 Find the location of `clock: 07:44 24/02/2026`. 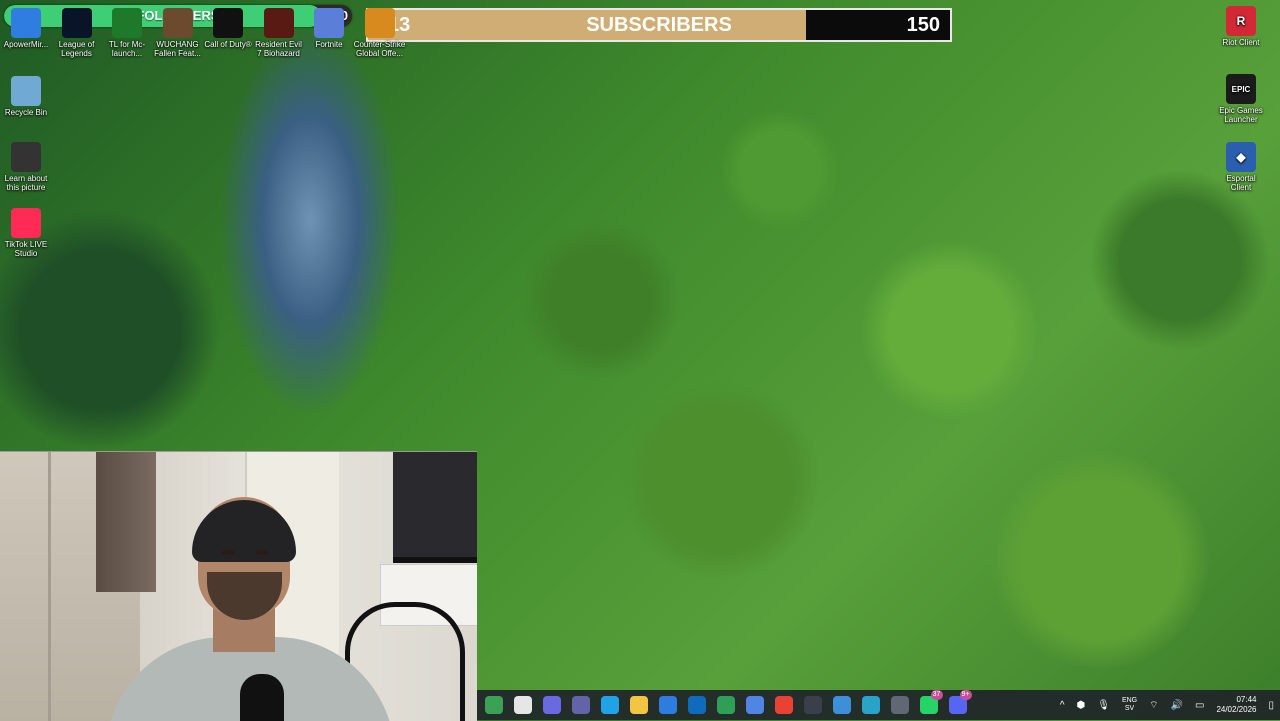

clock: 07:44 24/02/2026 is located at coordinates (1236, 705).